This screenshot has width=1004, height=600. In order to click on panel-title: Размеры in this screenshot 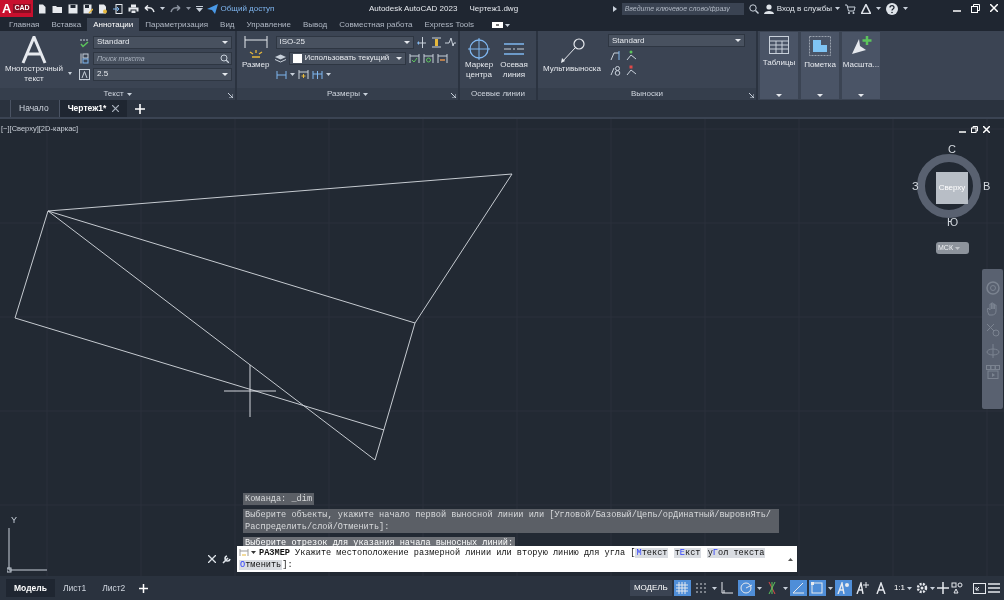, I will do `click(343, 94)`.